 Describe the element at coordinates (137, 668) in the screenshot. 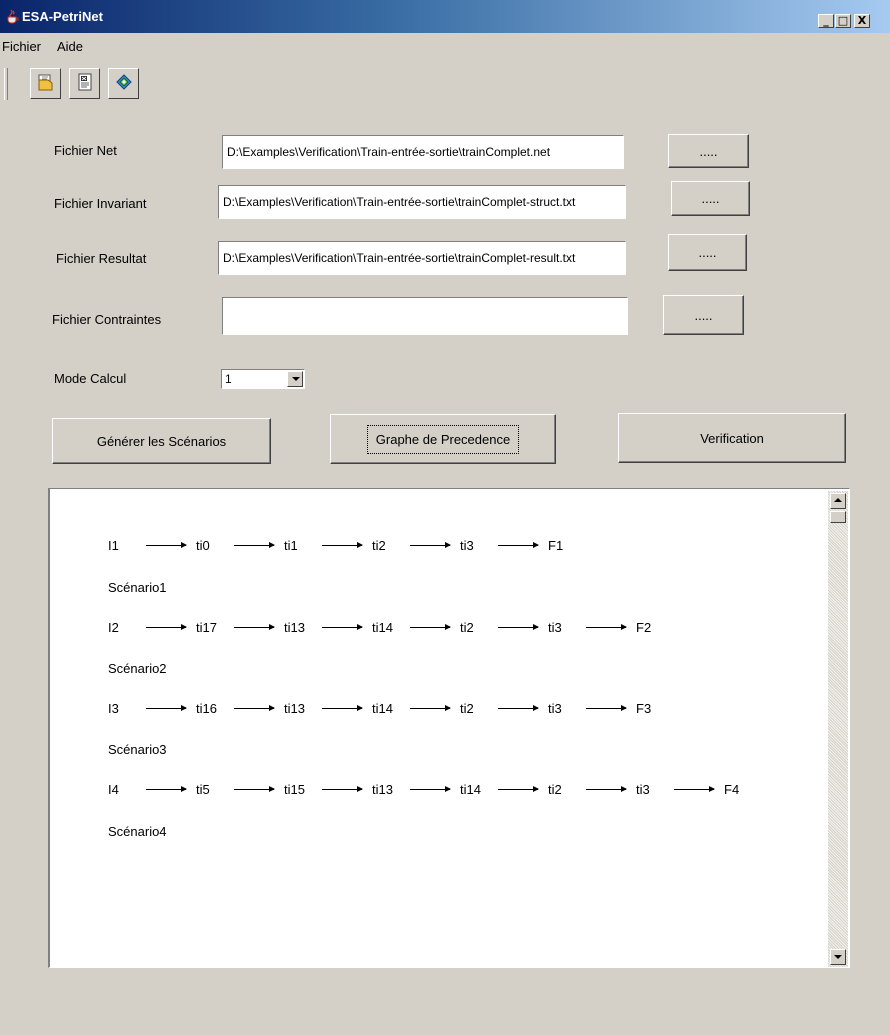

I see `scenario-name: Scénario2` at that location.